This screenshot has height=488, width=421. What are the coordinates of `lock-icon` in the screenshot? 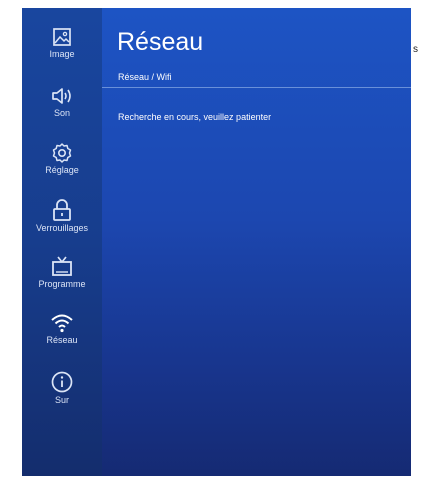 It's located at (62, 210).